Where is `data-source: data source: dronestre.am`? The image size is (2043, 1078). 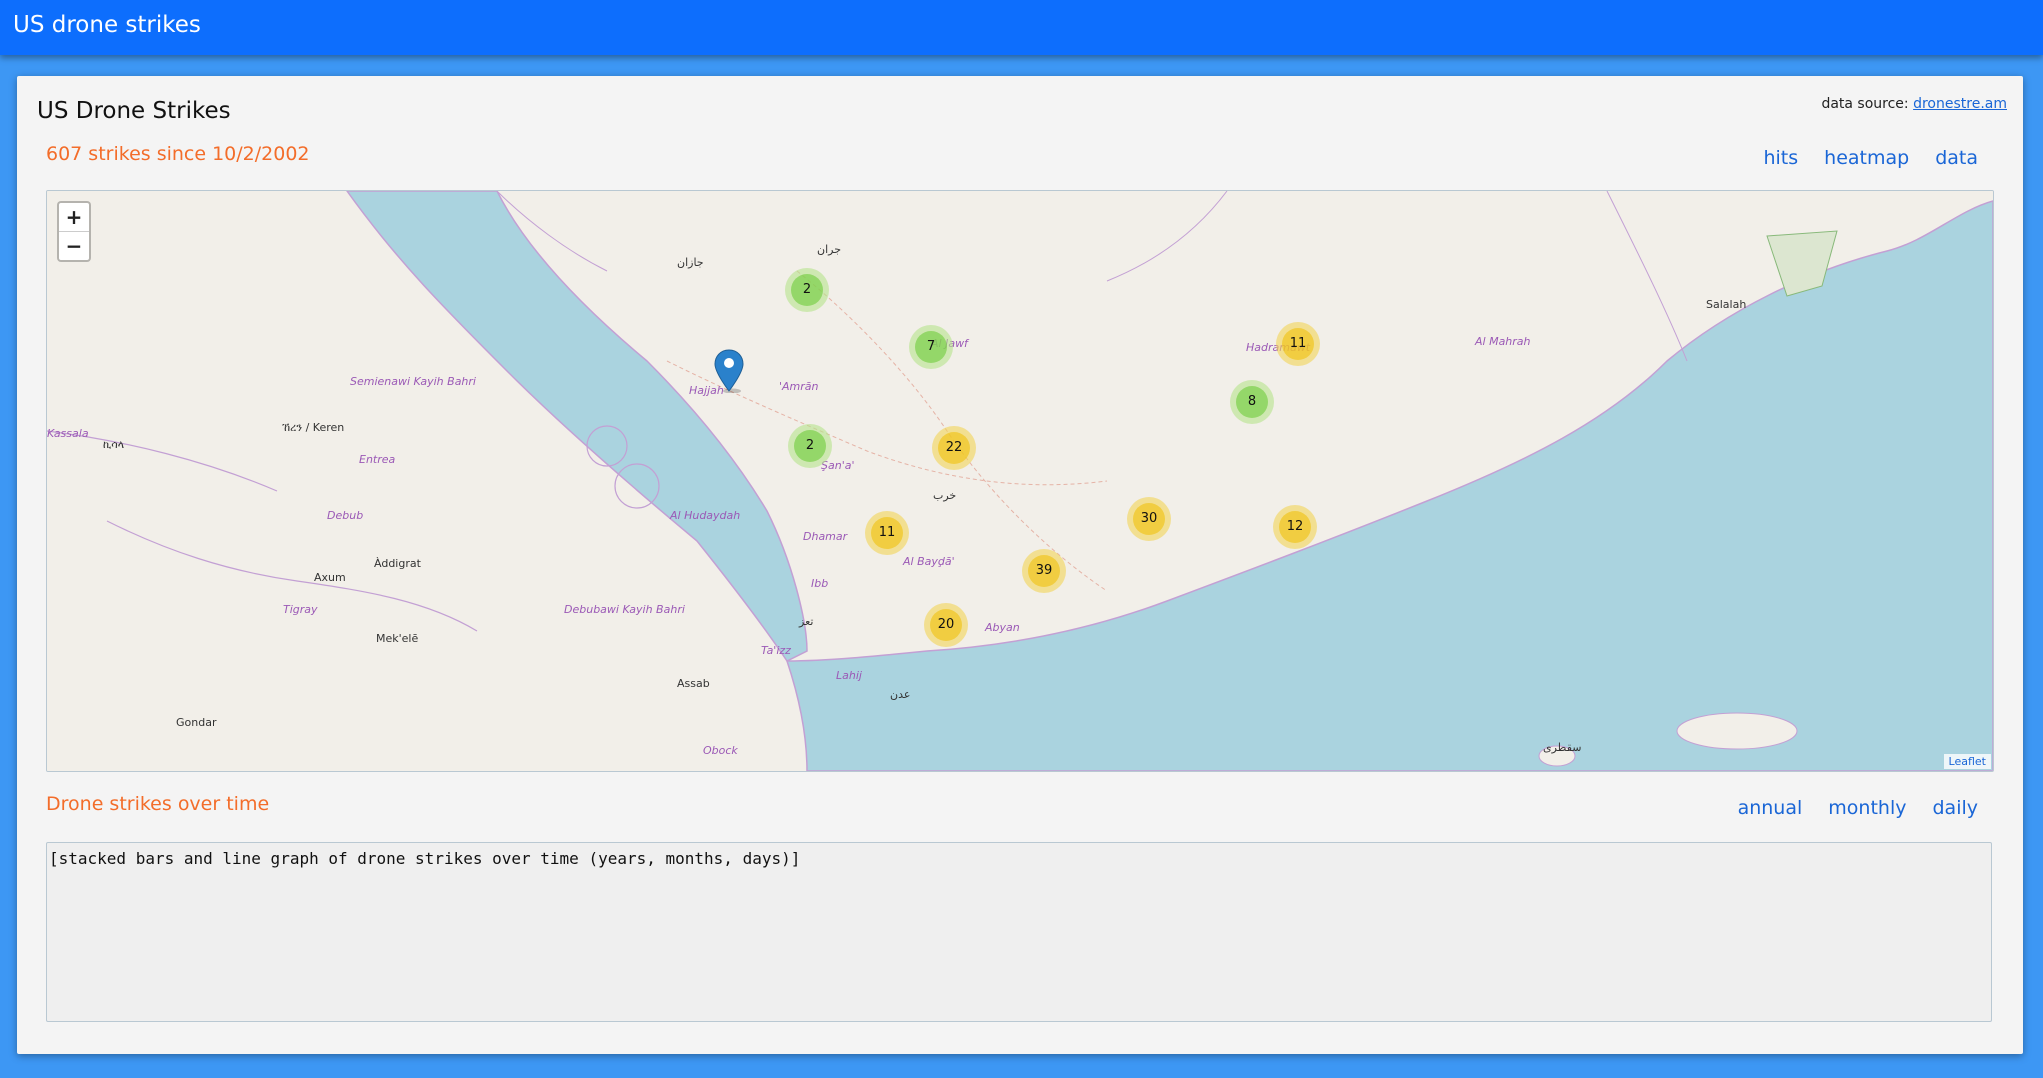
data-source: data source: dronestre.am is located at coordinates (1914, 104).